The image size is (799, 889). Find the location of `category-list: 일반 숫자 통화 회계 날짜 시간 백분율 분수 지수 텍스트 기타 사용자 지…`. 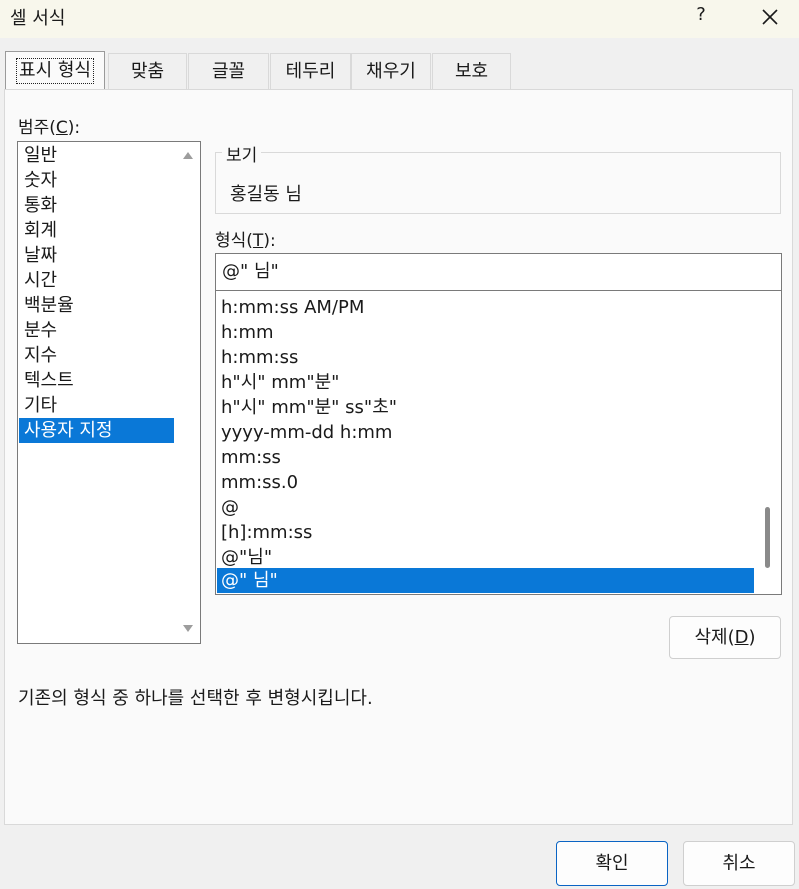

category-list: 일반 숫자 통화 회계 날짜 시간 백분율 분수 지수 텍스트 기타 사용자 지… is located at coordinates (109, 392).